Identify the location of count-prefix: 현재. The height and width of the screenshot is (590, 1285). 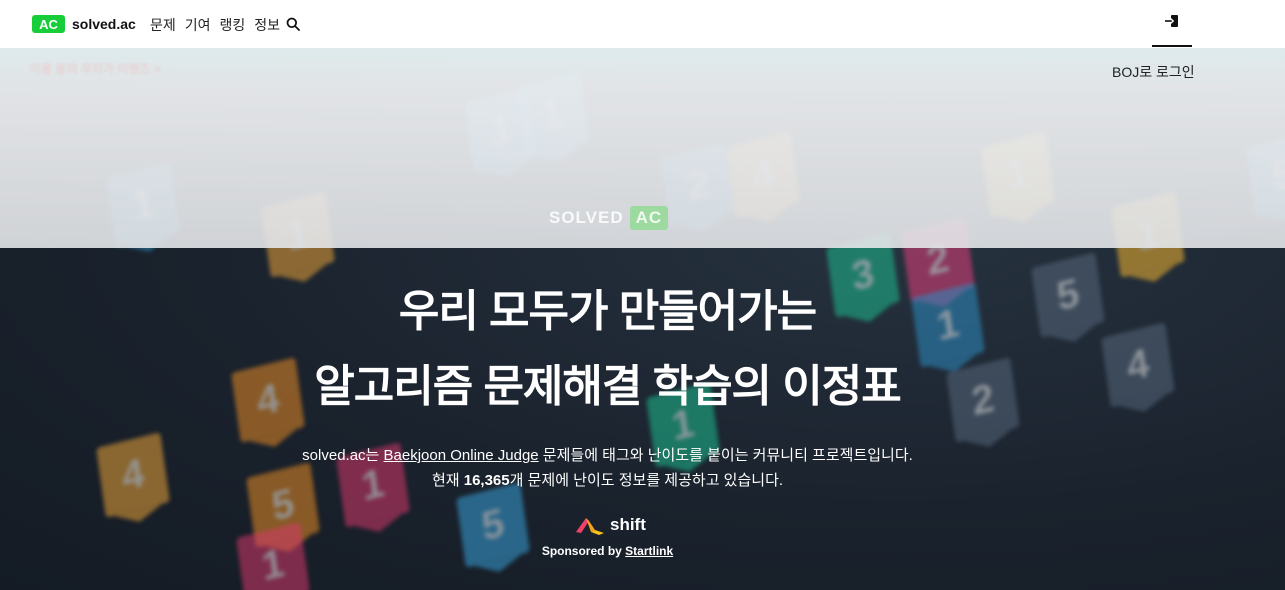
(447, 480).